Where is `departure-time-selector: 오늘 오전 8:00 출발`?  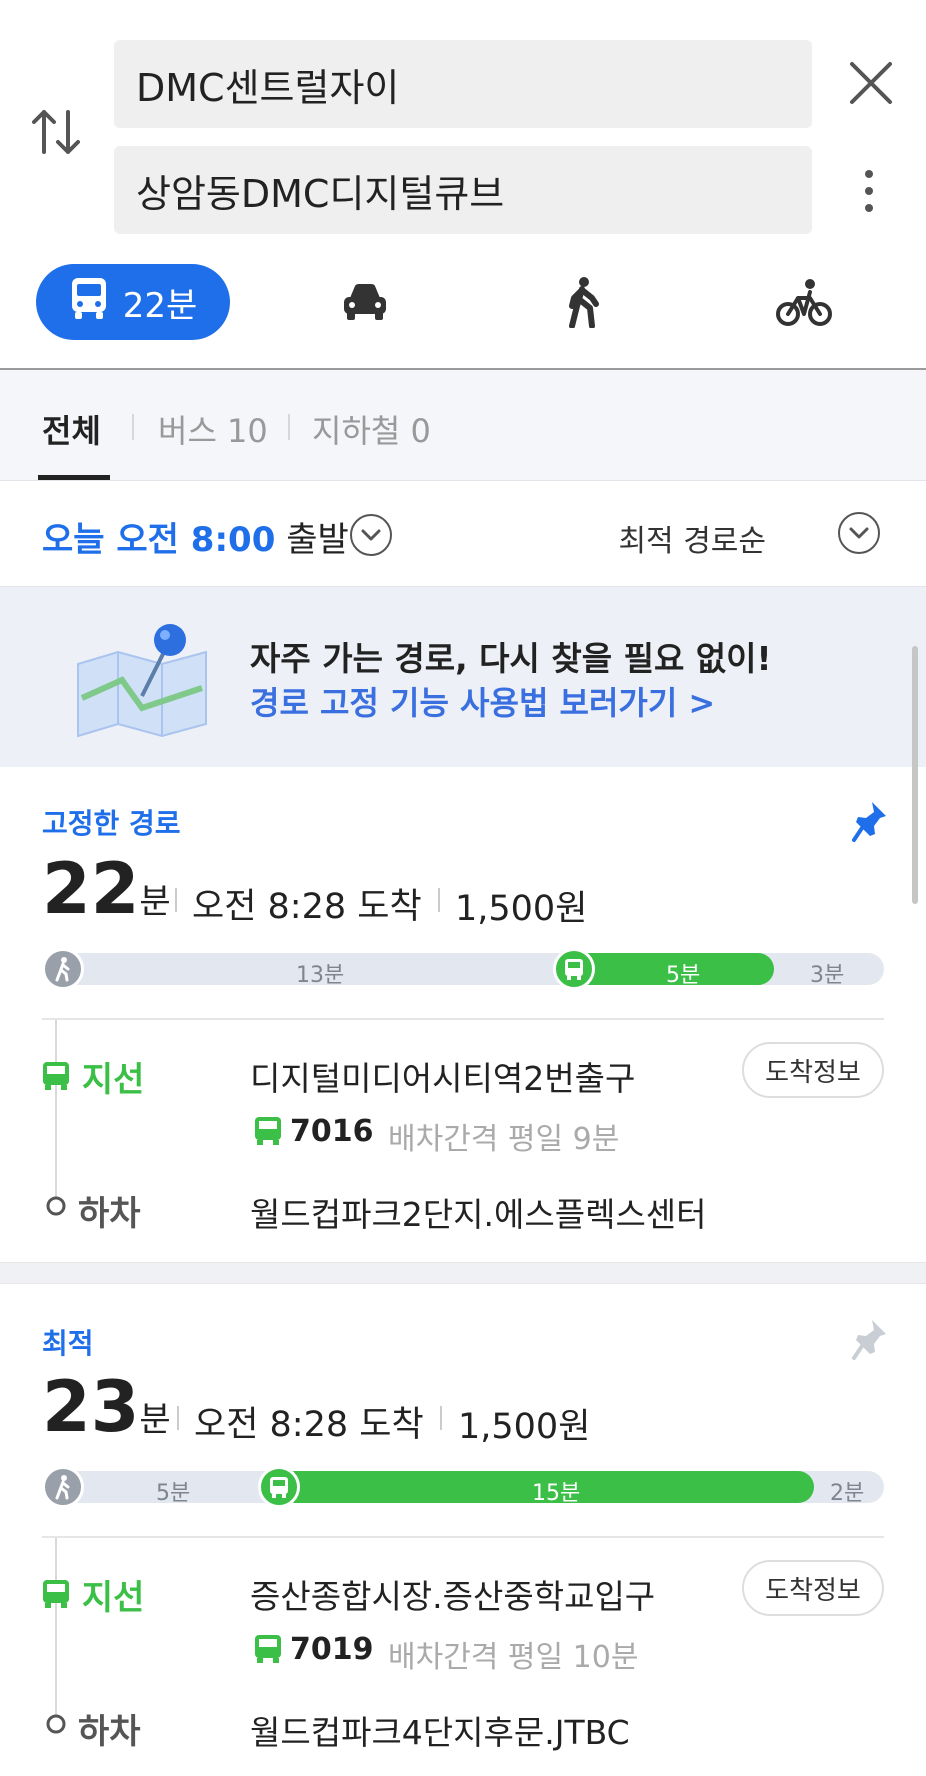
departure-time-selector: 오늘 오전 8:00 출발 is located at coordinates (195, 536).